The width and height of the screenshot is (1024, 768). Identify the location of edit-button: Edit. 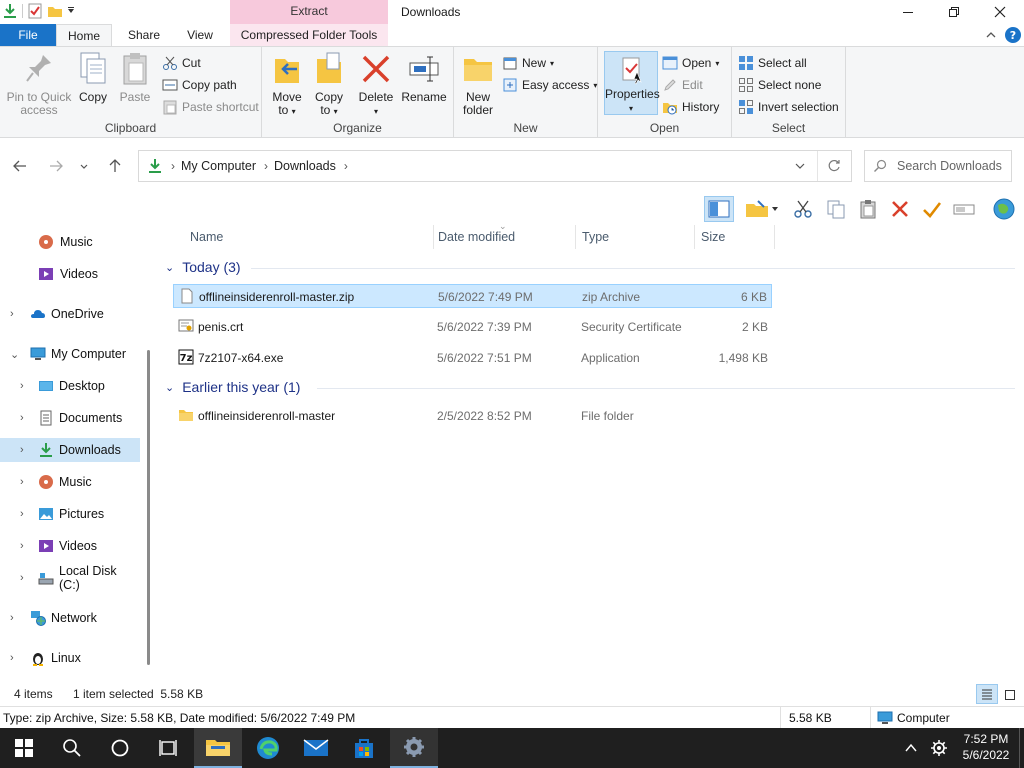
(682, 85).